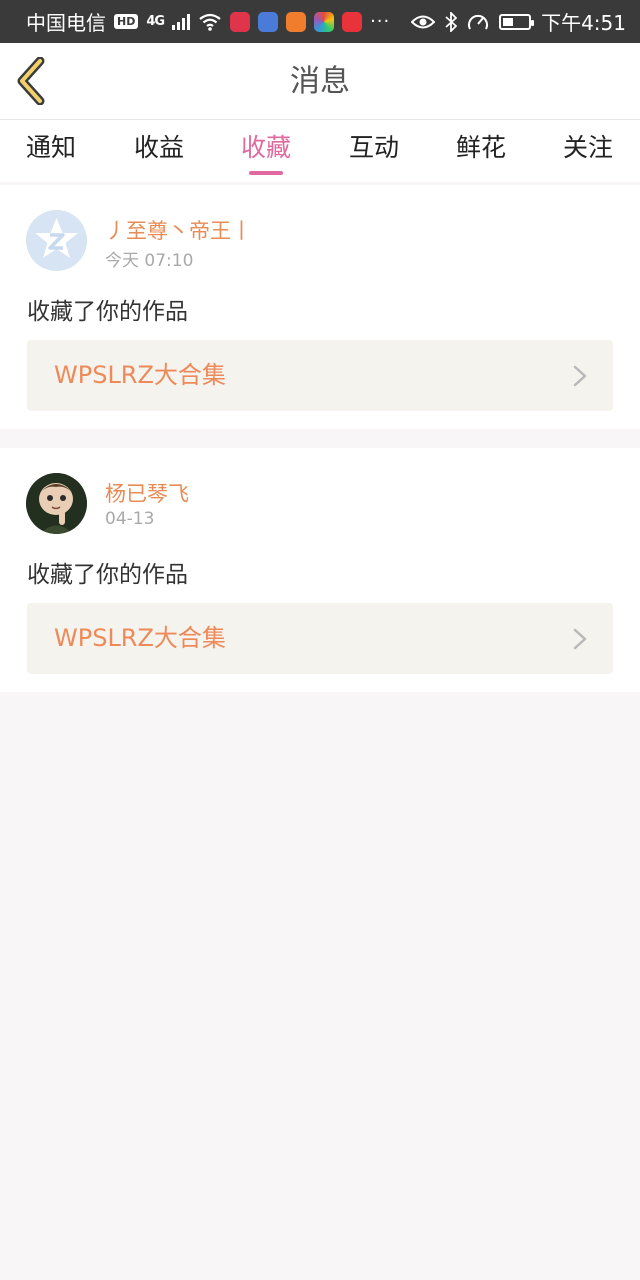 The image size is (640, 1280). I want to click on wifi-icon, so click(210, 22).